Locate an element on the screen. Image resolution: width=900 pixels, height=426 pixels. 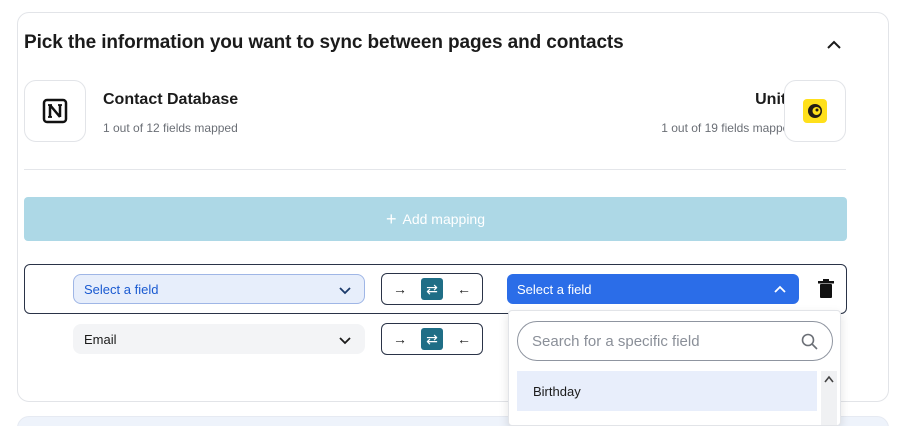
dropdown-option: Birthday is located at coordinates (667, 391).